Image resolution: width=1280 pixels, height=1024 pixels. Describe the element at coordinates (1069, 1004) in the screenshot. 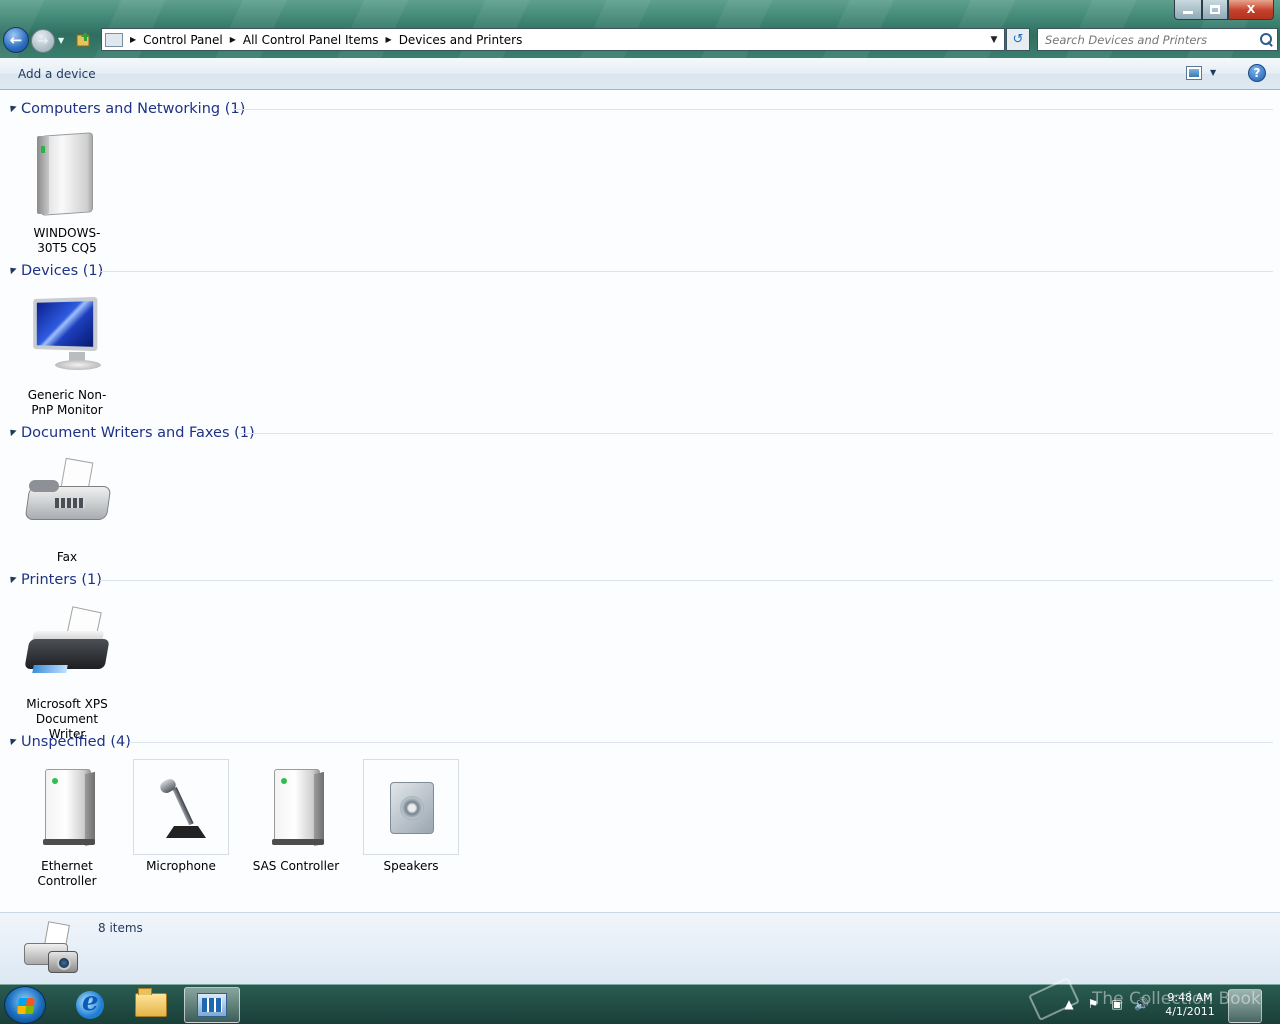

I see `show-hidden-icons-icon: ▲` at that location.